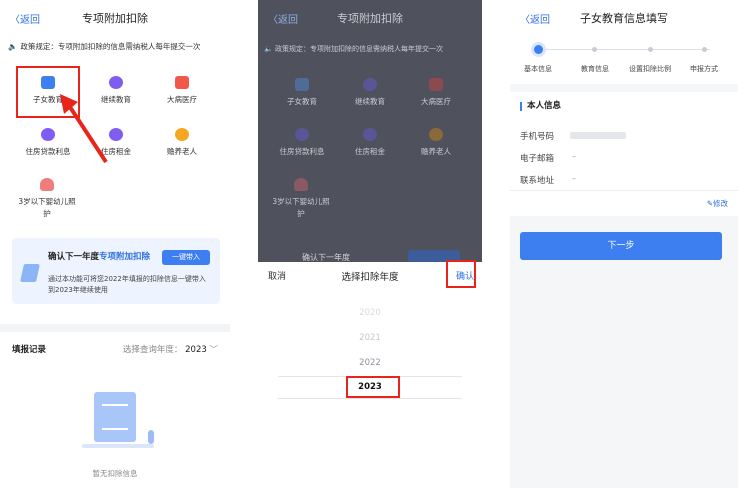  Describe the element at coordinates (127, 284) in the screenshot. I see `import-card-desc: 通过本功能可将您2022年填报的扣除信息一键带入到2023年继续使用` at that location.